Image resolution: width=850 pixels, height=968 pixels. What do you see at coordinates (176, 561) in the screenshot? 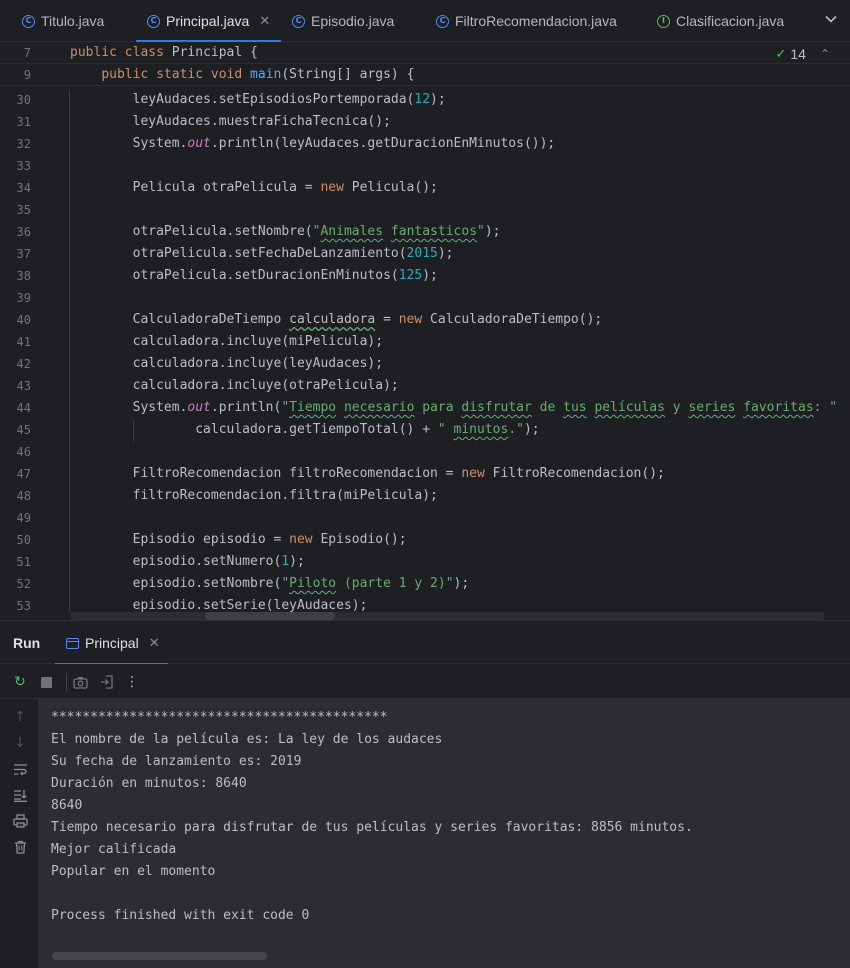
I see `code-token: episodio.setNumero(` at bounding box center [176, 561].